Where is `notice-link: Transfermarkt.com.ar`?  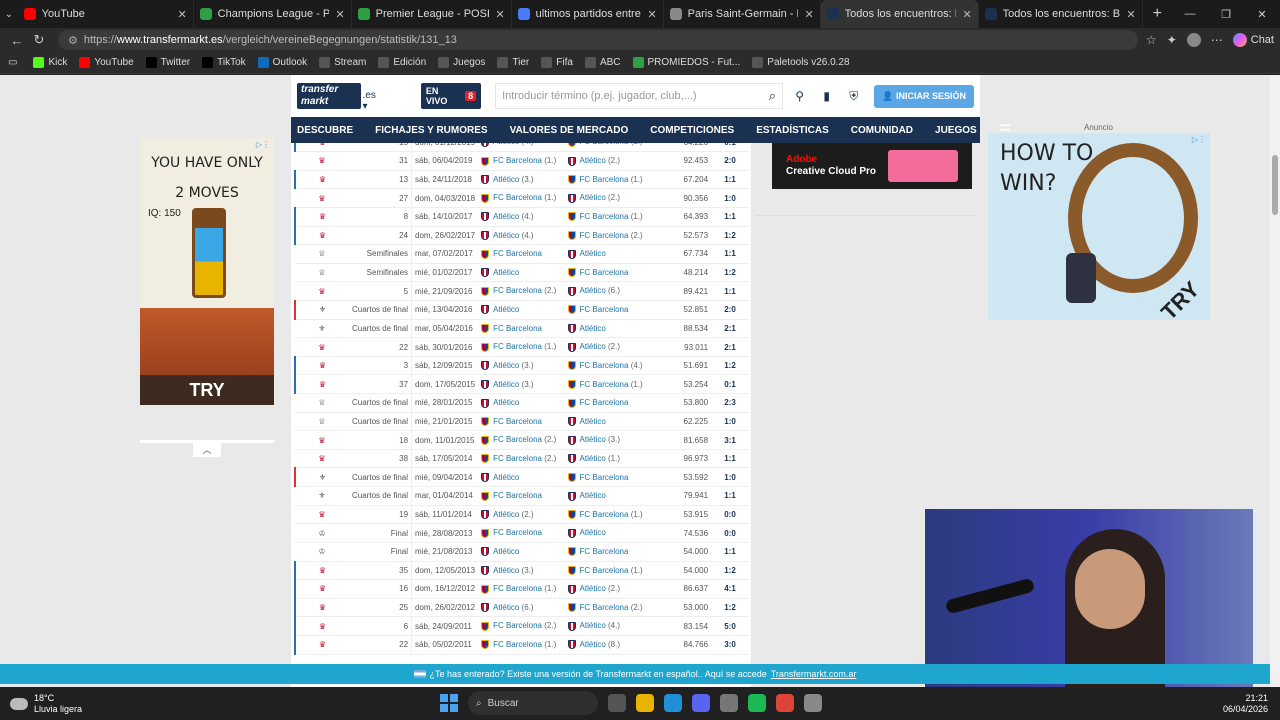 notice-link: Transfermarkt.com.ar is located at coordinates (814, 674).